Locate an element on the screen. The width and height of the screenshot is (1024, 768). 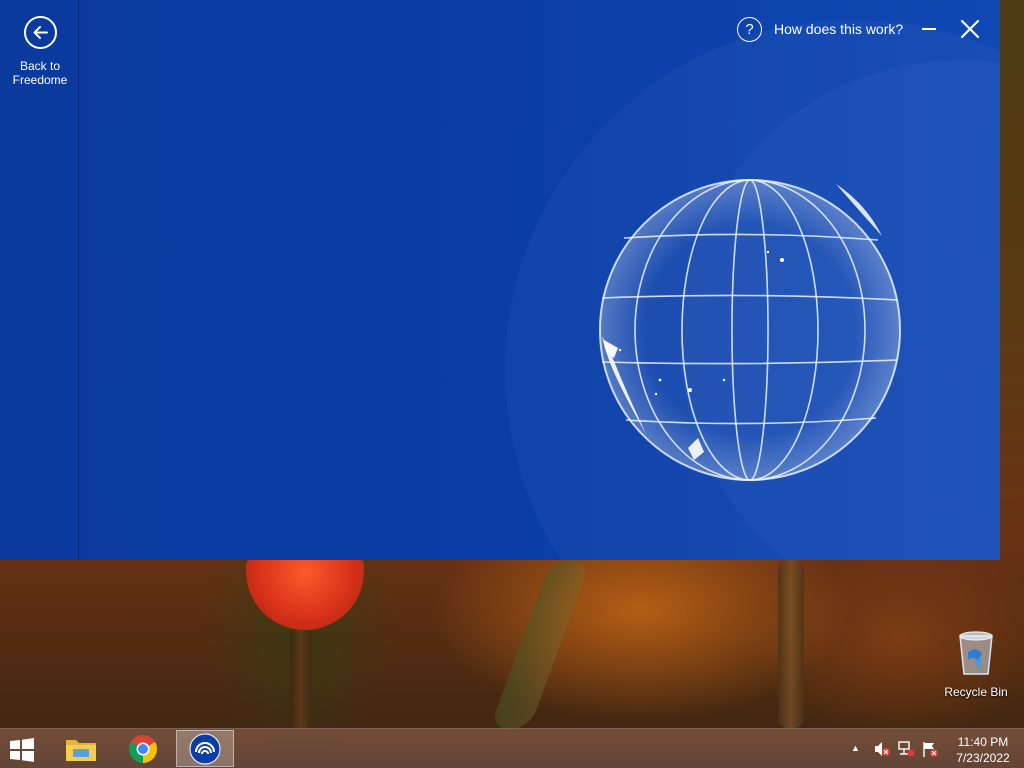
start-button is located at coordinates (23, 750).